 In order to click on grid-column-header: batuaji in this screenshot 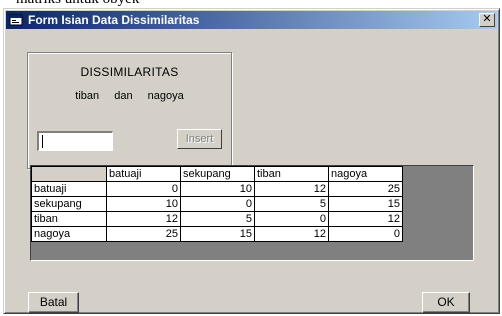, I will do `click(143, 174)`.